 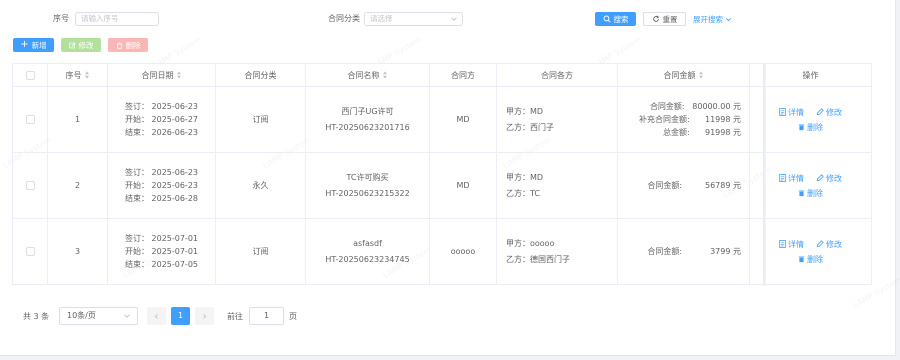 I want to click on header-label: 合同名称, so click(x=363, y=75).